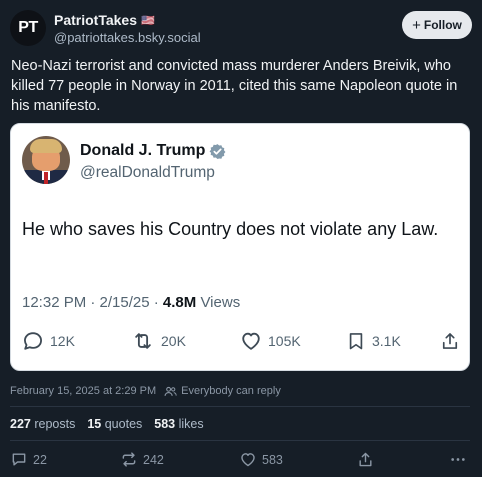 The height and width of the screenshot is (477, 482). I want to click on follow-label: Follow, so click(442, 25).